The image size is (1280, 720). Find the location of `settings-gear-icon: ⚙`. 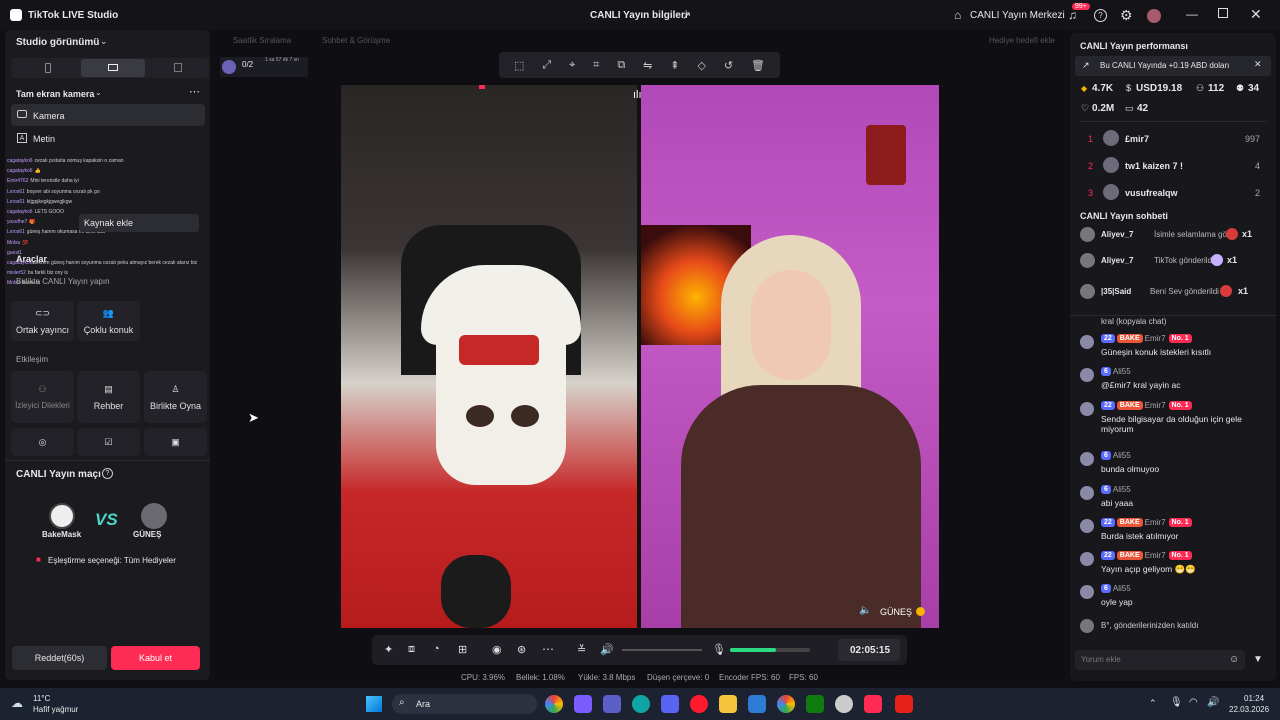

settings-gear-icon: ⚙ is located at coordinates (1126, 15).